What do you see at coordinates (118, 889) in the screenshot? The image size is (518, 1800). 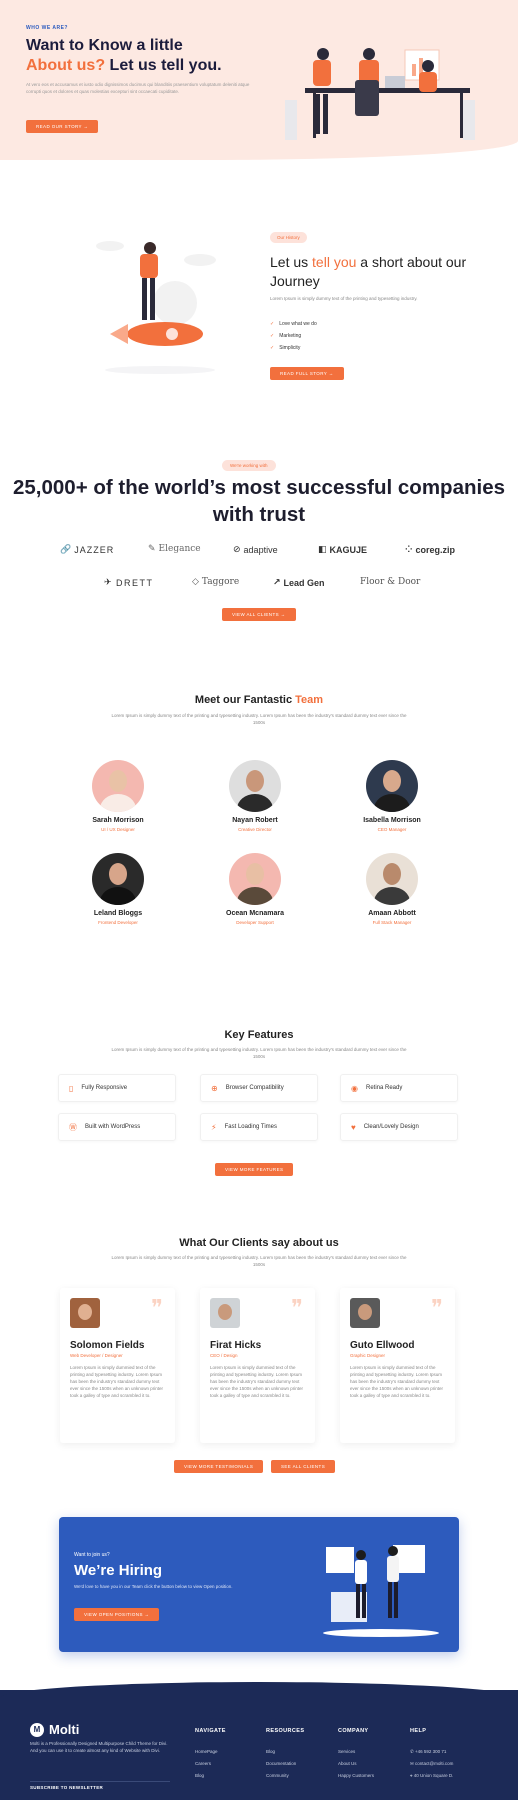 I see `team-member-card: Leland Bloggs Frontend Developer` at bounding box center [118, 889].